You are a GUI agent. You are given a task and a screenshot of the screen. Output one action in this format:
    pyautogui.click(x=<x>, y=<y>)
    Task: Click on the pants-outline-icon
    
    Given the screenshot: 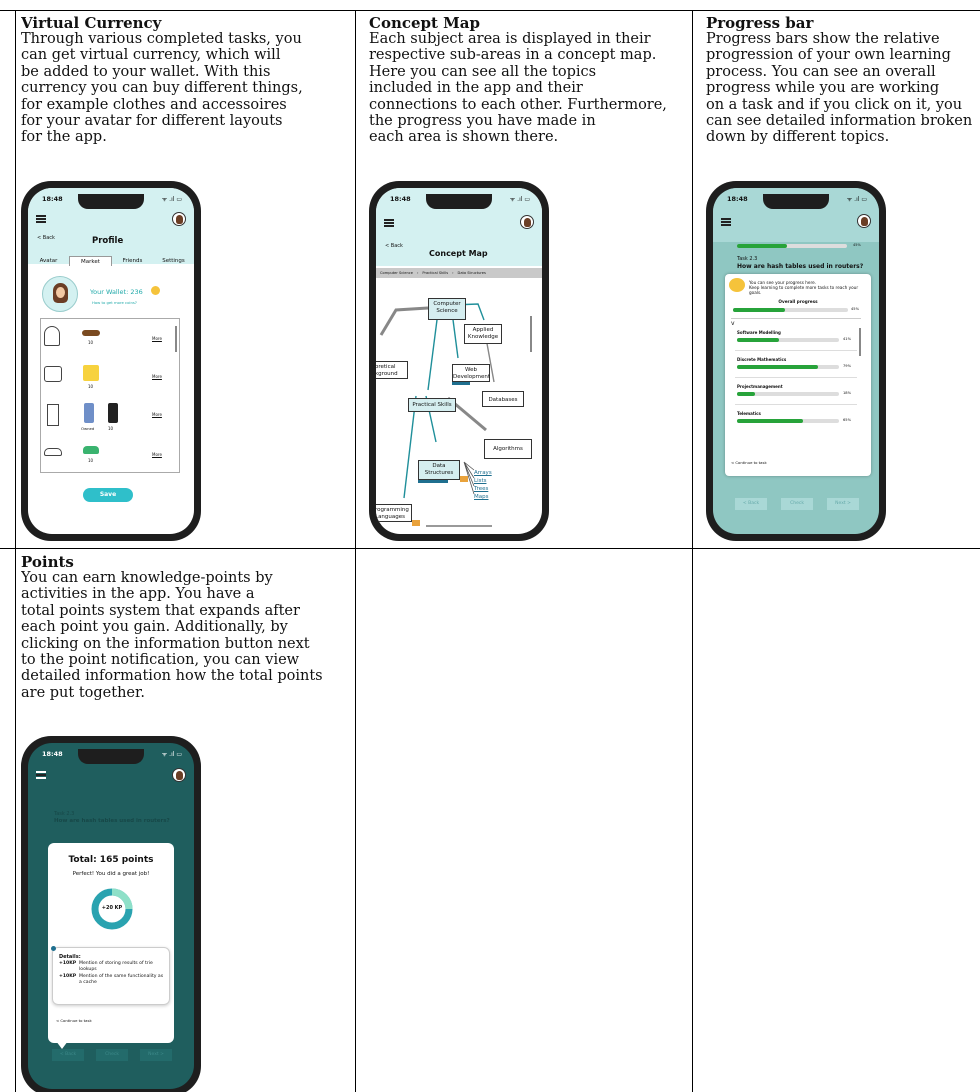 What is the action you would take?
    pyautogui.click(x=53, y=415)
    